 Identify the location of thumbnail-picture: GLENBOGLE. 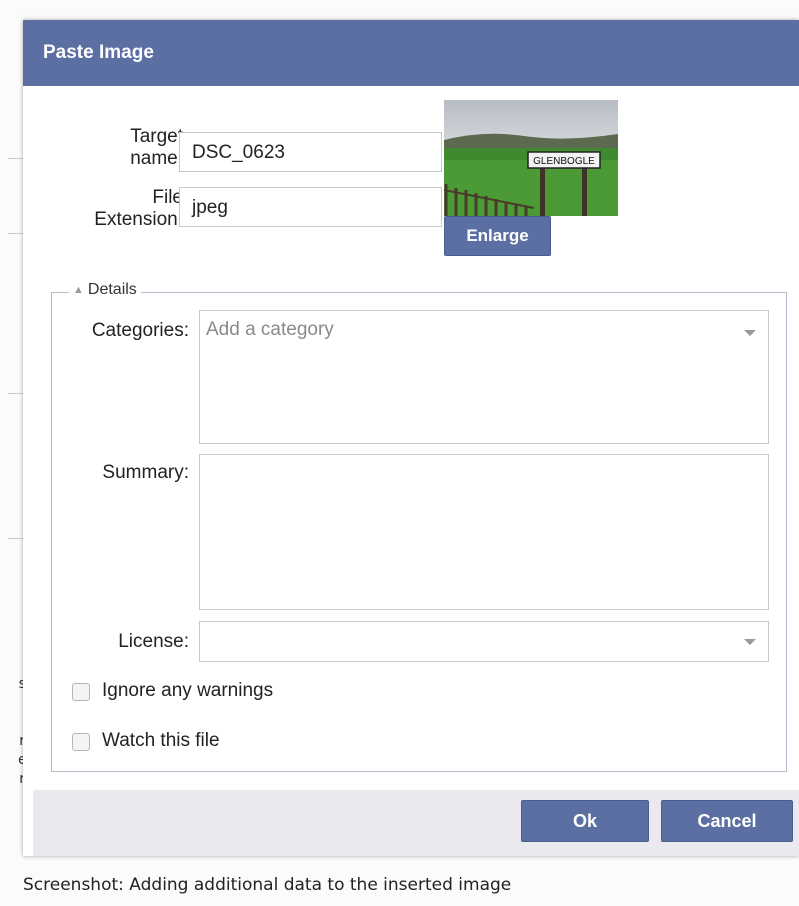
(531, 158).